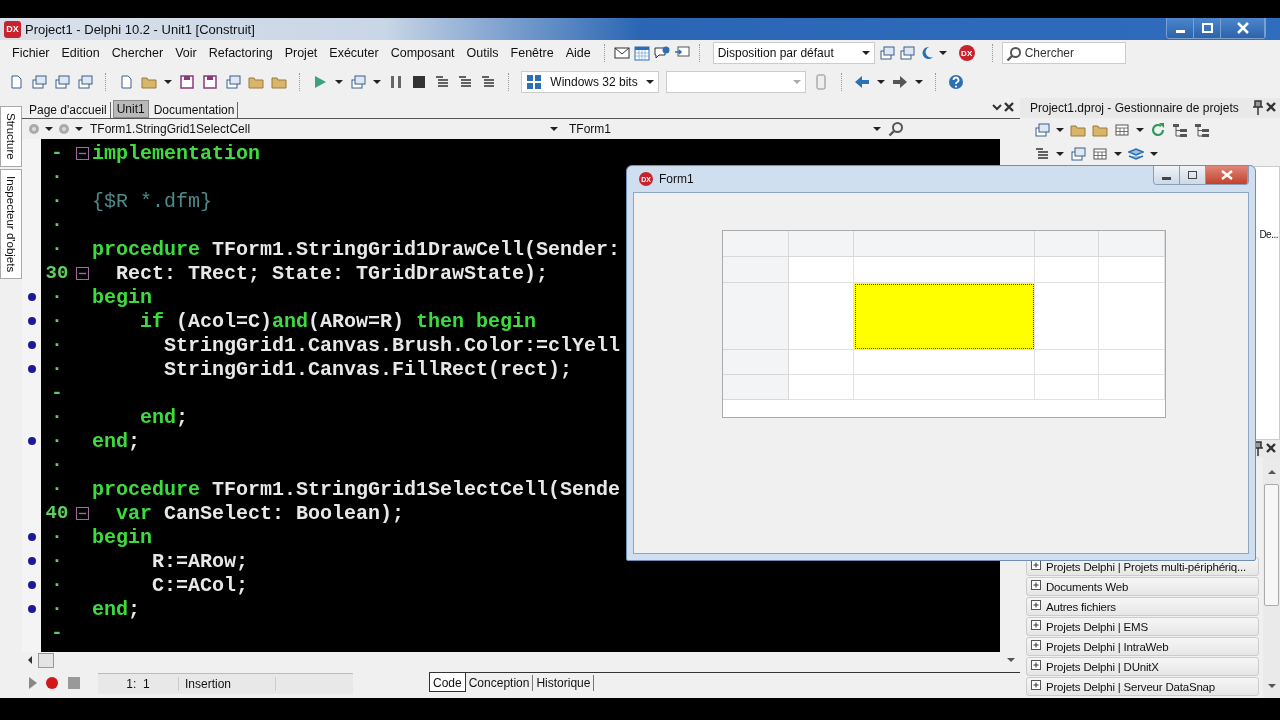 Image resolution: width=1280 pixels, height=720 pixels. I want to click on editor-tab: Documentation, so click(194, 110).